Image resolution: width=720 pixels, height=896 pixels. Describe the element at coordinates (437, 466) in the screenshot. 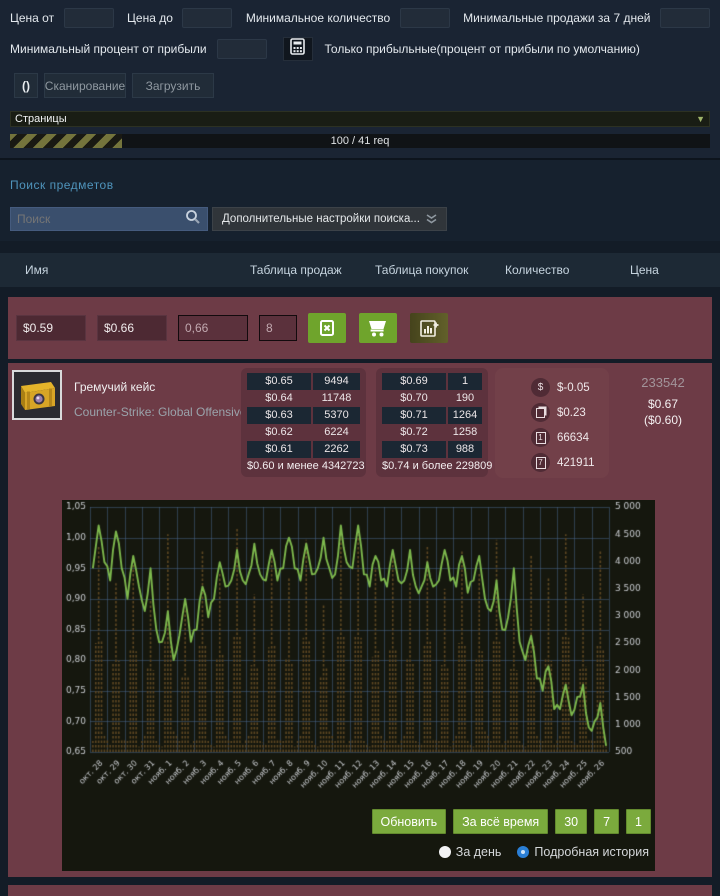

I see `buy-footer: $0.74 и более 229809` at that location.